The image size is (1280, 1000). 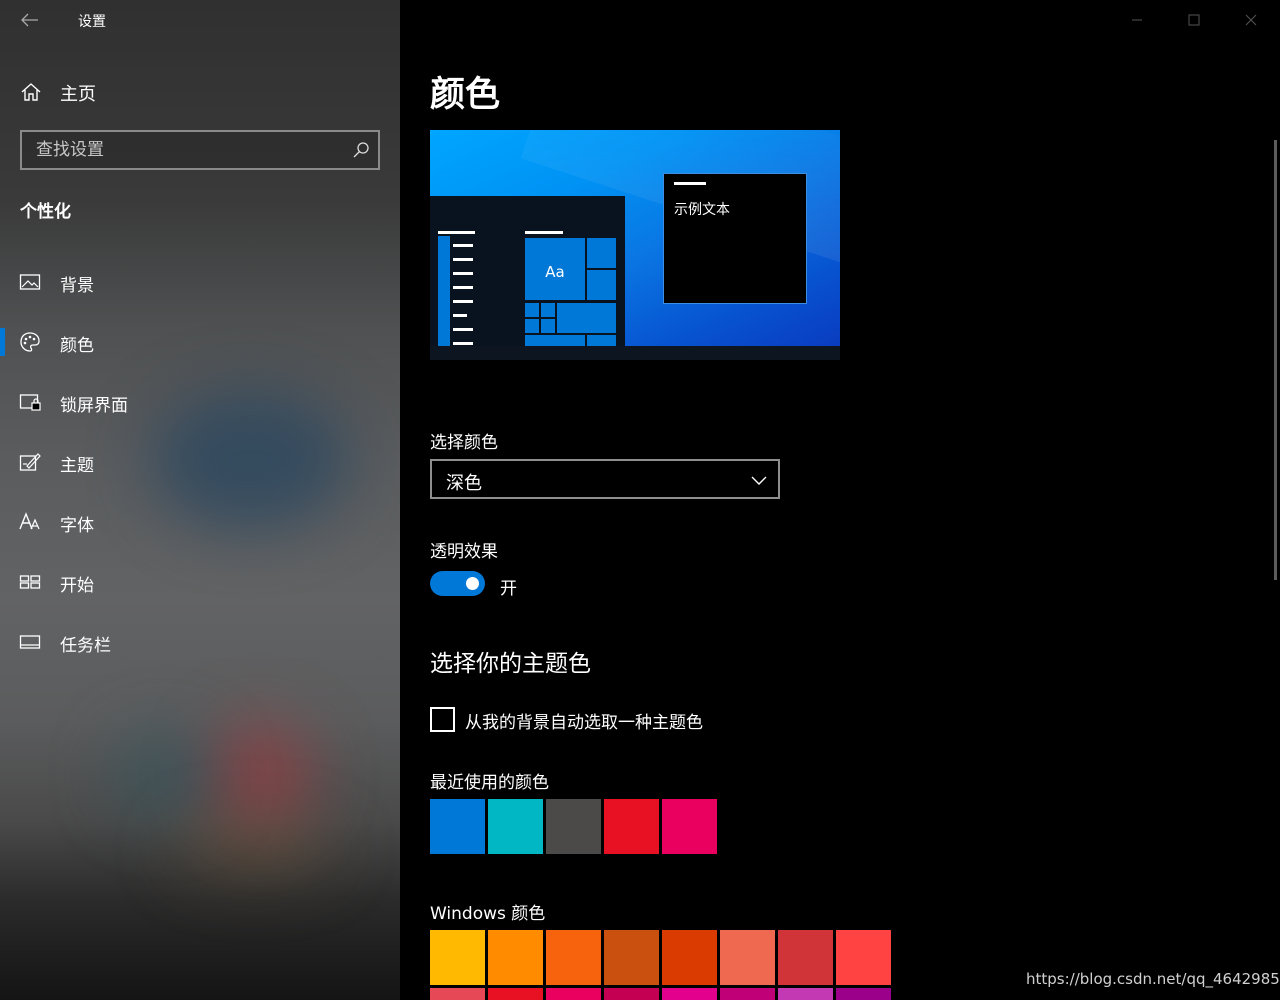 I want to click on sidebar-item-label: 任务栏, so click(x=85, y=646).